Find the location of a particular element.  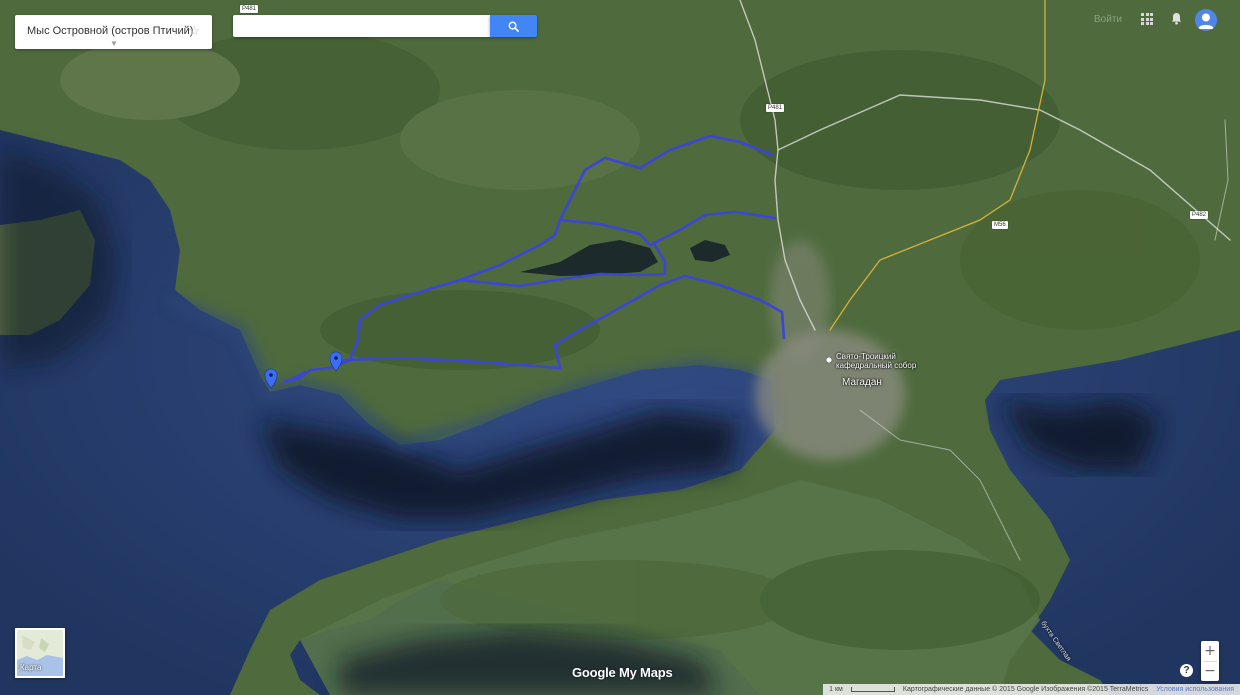

chevron-down-icon: ▼ is located at coordinates (114, 43).